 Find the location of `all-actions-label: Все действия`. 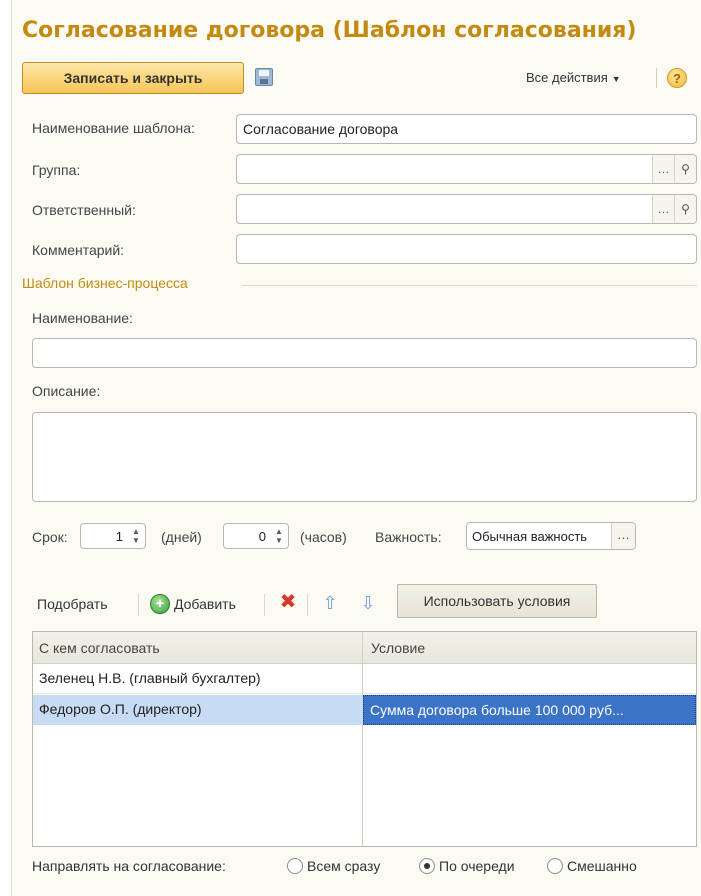

all-actions-label: Все действия is located at coordinates (567, 77).